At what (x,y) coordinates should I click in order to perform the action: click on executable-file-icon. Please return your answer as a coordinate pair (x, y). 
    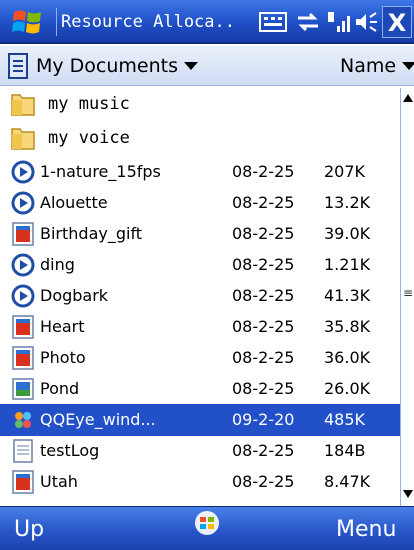
    Looking at the image, I should click on (23, 420).